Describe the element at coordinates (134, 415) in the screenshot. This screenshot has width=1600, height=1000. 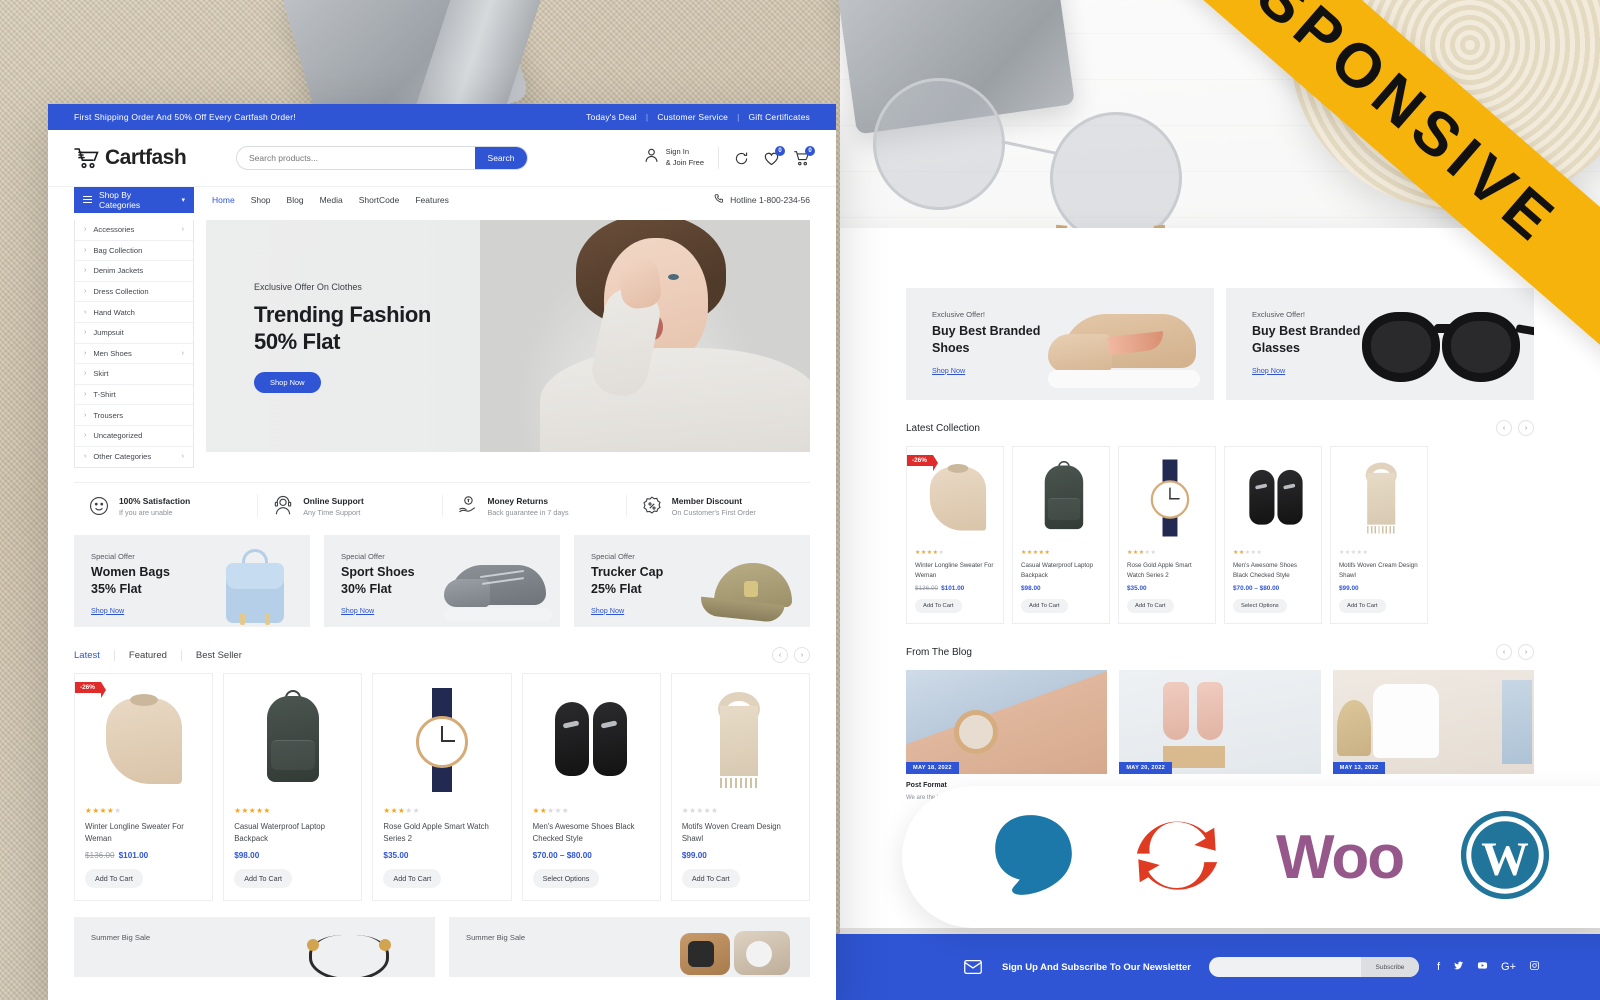
I see `category-item-trousers: › Trousers` at that location.